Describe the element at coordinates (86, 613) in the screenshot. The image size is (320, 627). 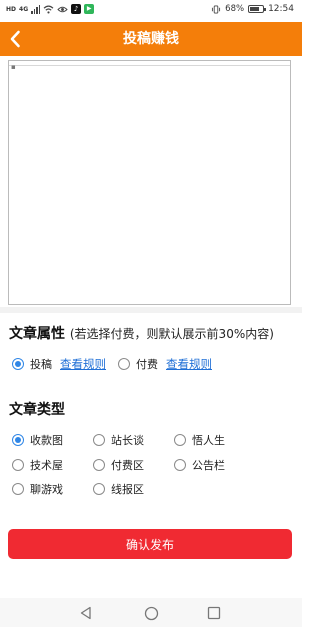
I see `nav-back-icon` at that location.